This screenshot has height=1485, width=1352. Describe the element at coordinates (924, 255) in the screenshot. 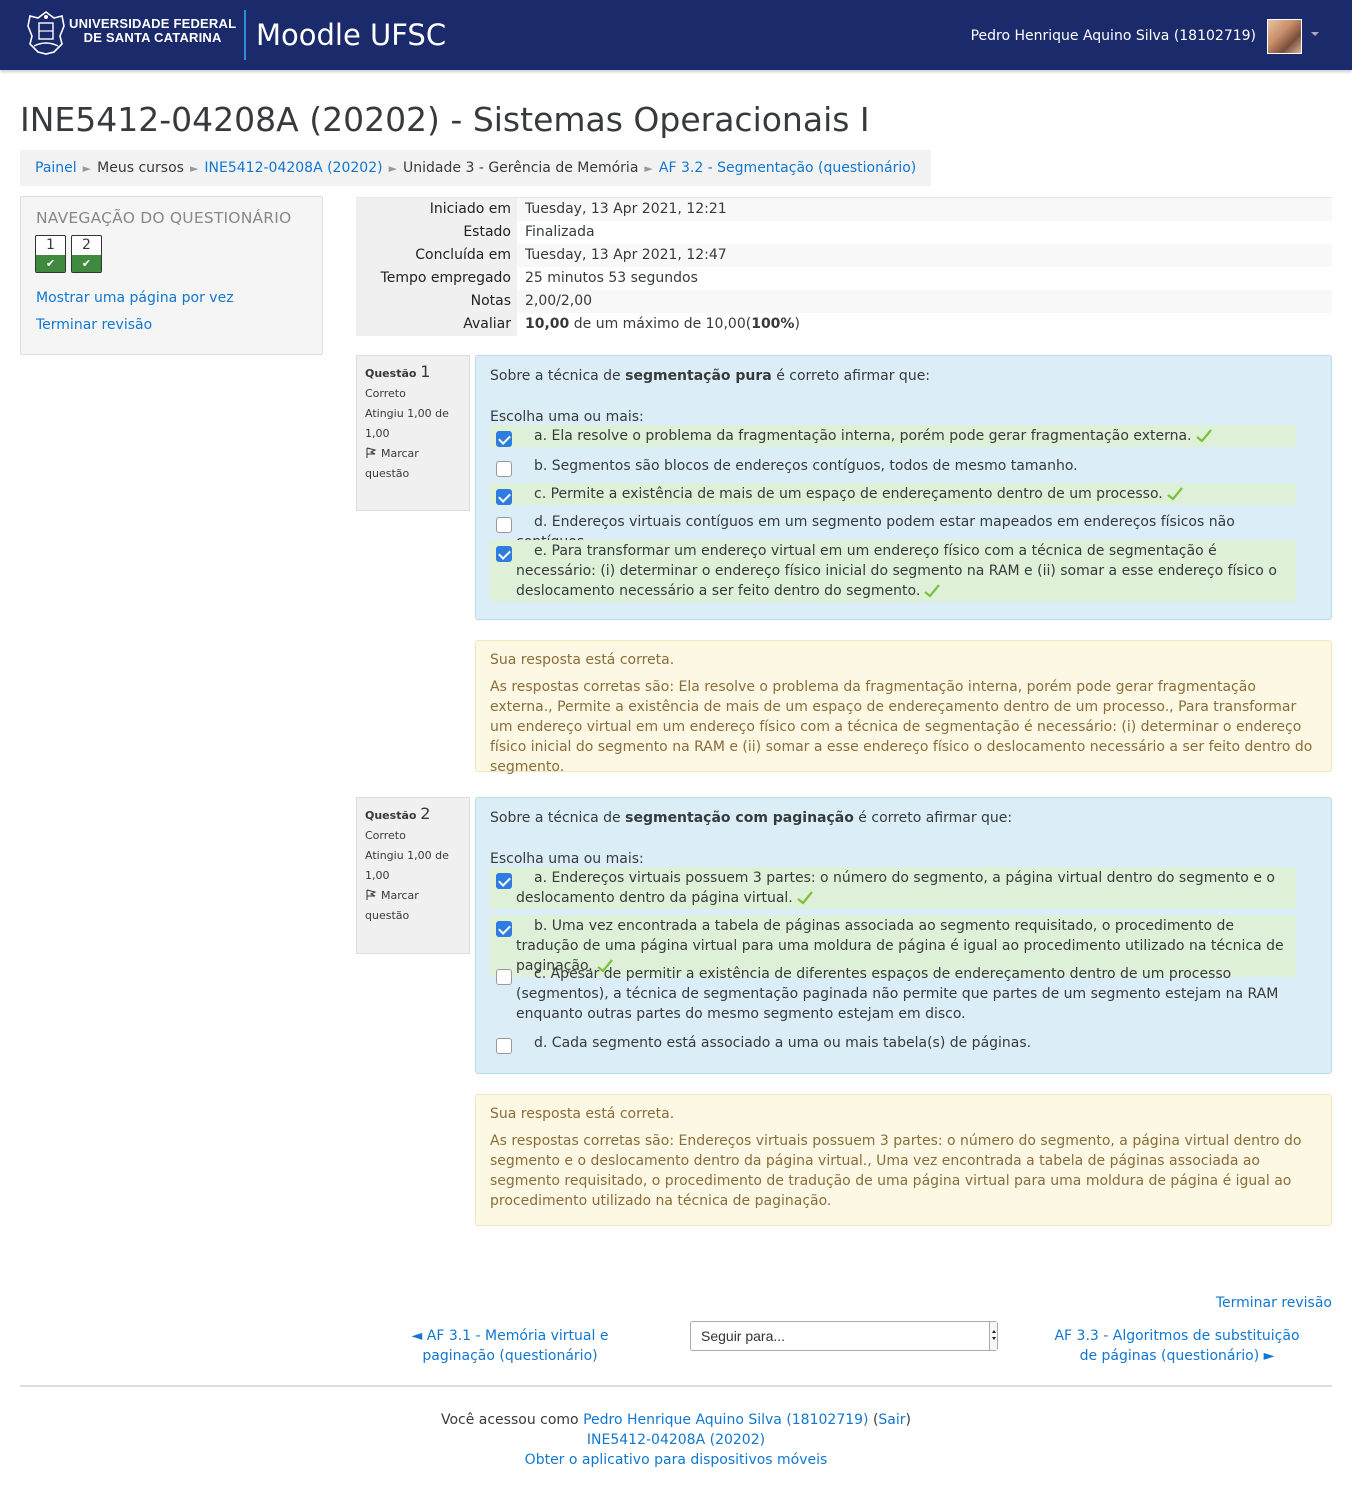

I see `summary-value: Tuesday, 13 Apr 2021, 12:47` at that location.